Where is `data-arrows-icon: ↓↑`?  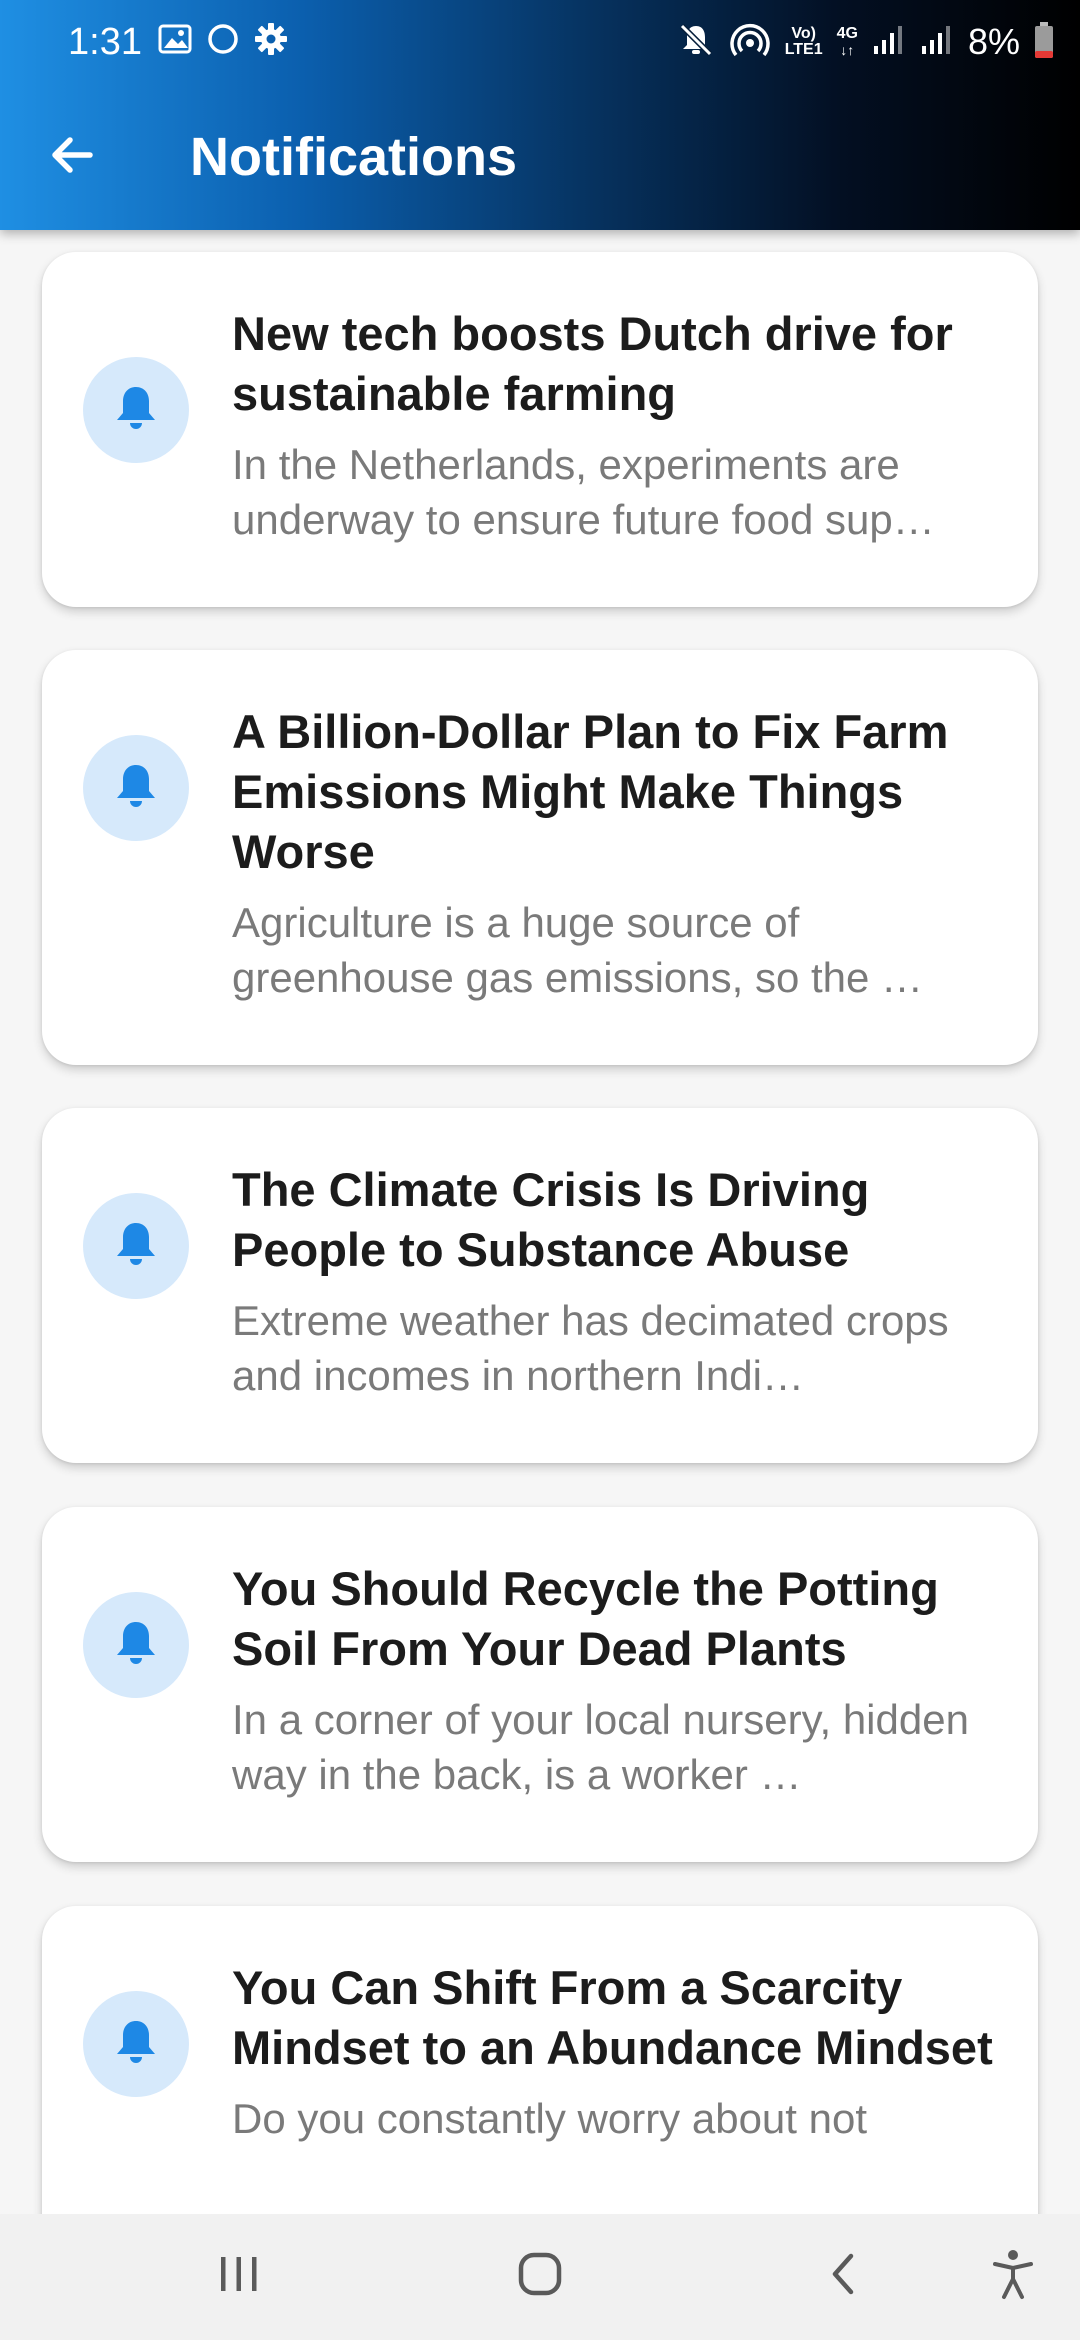 data-arrows-icon: ↓↑ is located at coordinates (847, 50).